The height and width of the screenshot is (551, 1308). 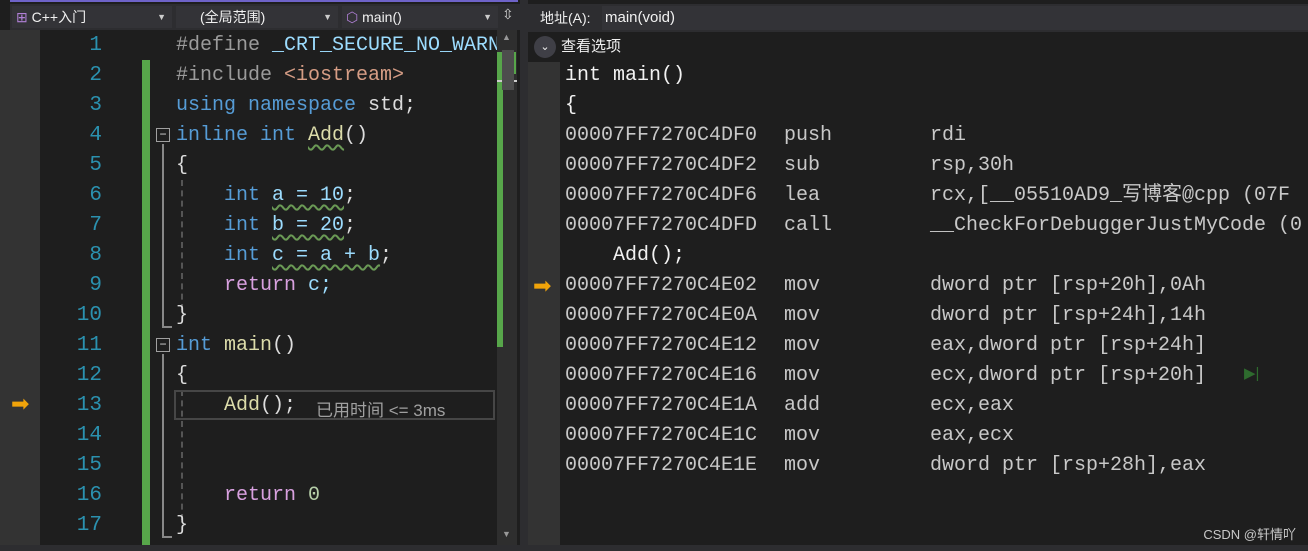 What do you see at coordinates (89, 435) in the screenshot?
I see `line-number: 14` at bounding box center [89, 435].